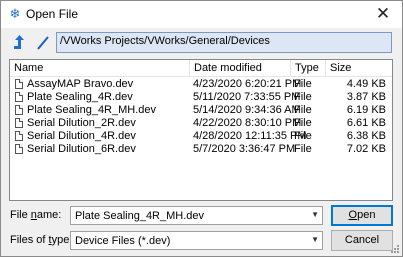 The height and width of the screenshot is (257, 403). Describe the element at coordinates (383, 14) in the screenshot. I see `close-button: ✕` at that location.